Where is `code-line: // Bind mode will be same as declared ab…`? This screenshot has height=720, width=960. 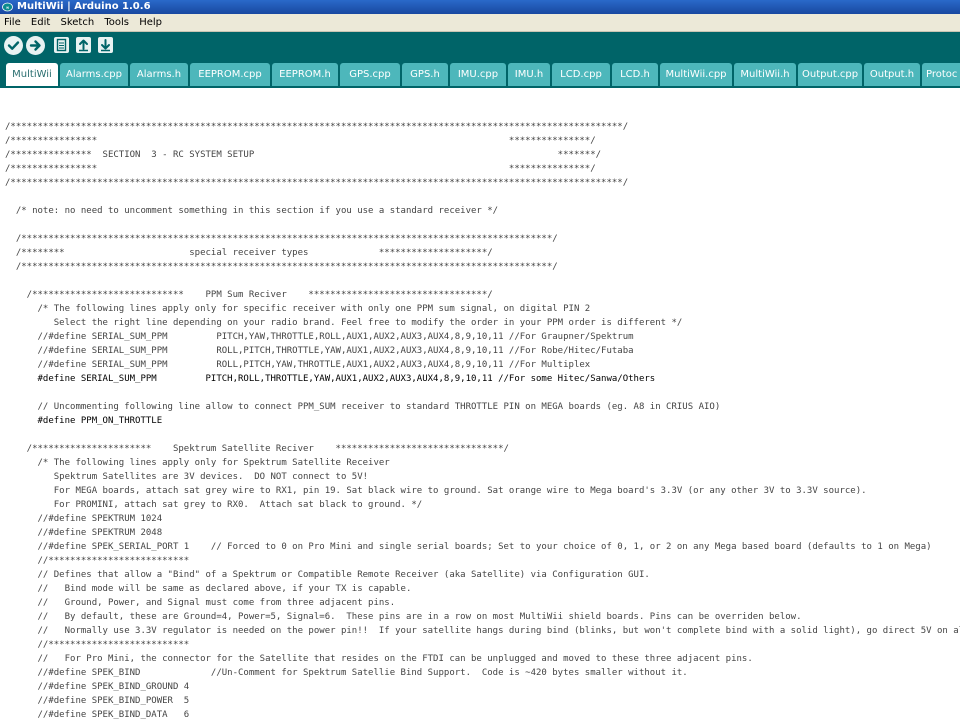 code-line: // Bind mode will be same as declared ab… is located at coordinates (208, 589).